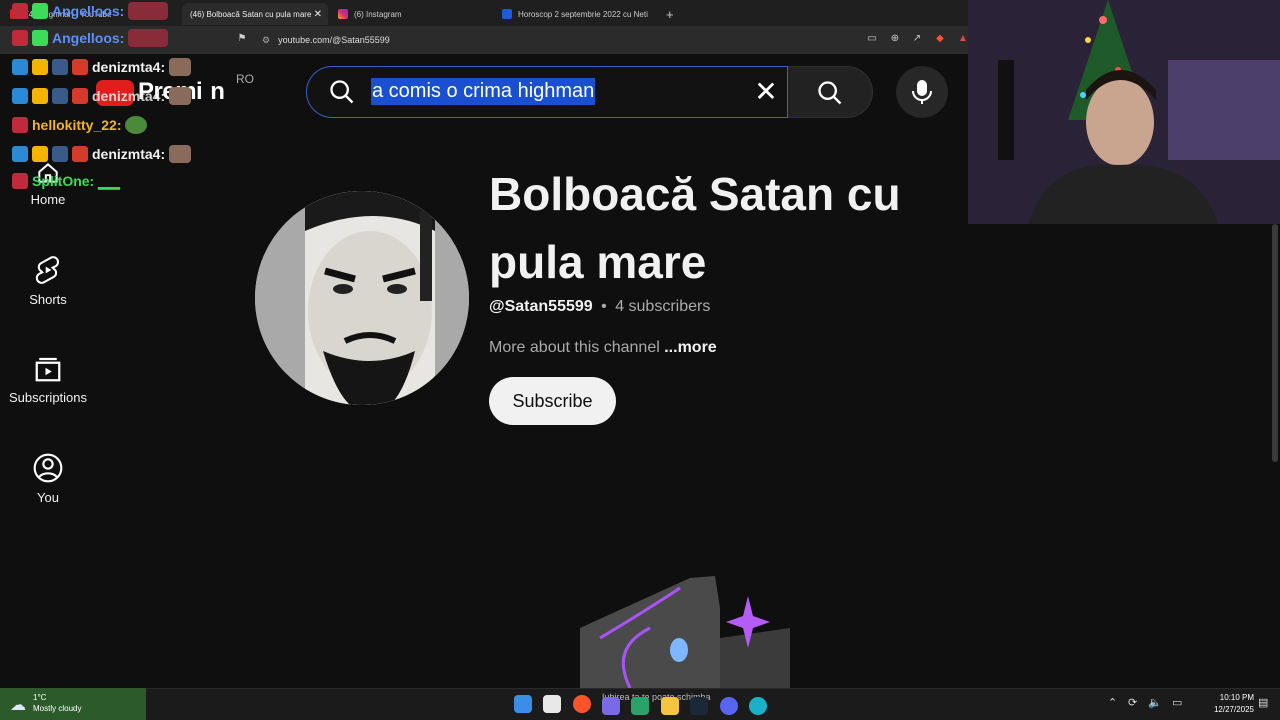 The width and height of the screenshot is (1280, 720). I want to click on nav-subscriptions: Subscriptions, so click(48, 379).